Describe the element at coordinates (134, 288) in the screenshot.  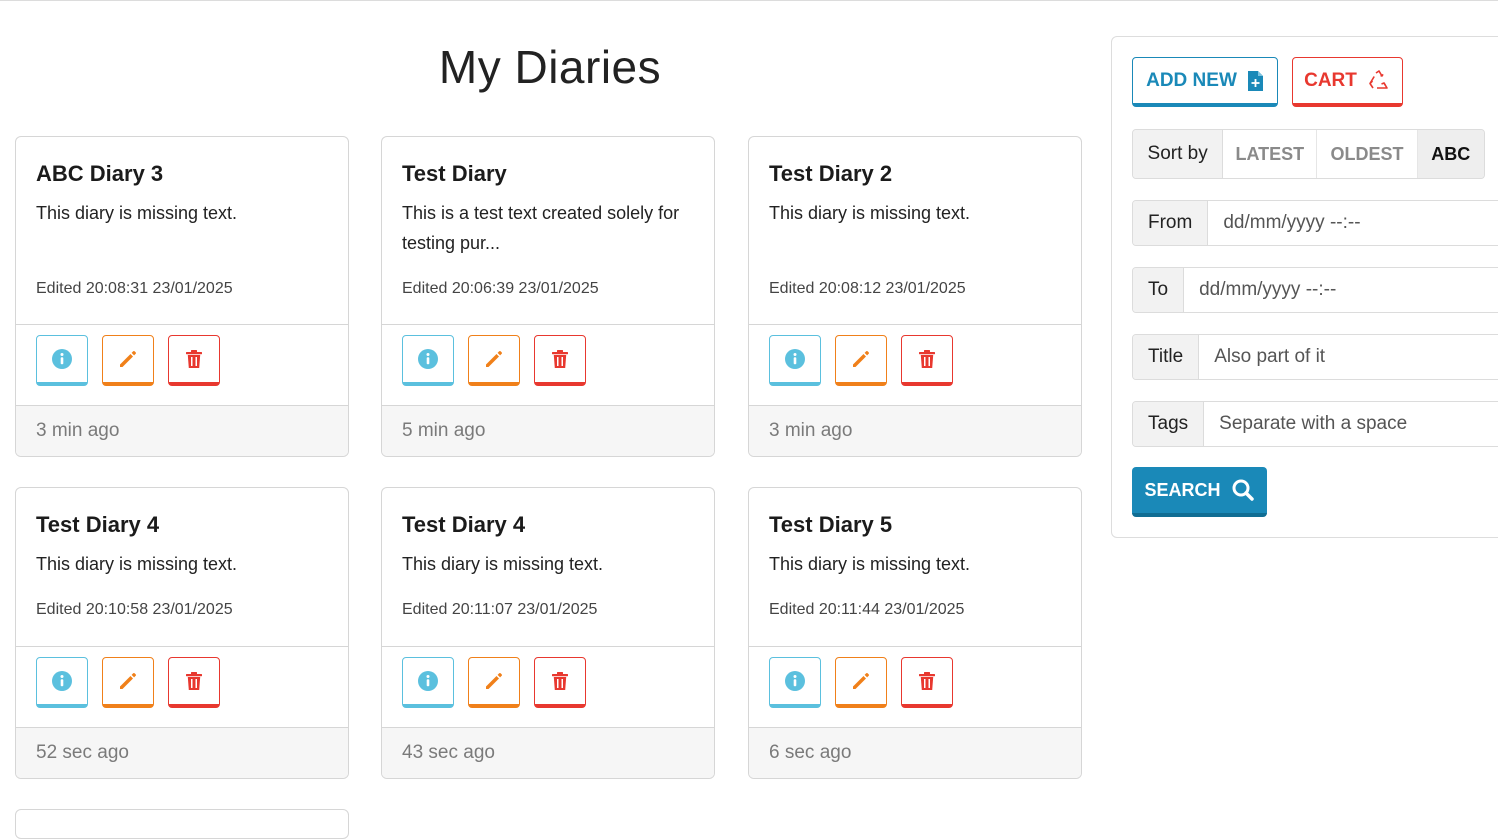
I see `diary-edited: Edited 20:08:31 23/01/2025` at that location.